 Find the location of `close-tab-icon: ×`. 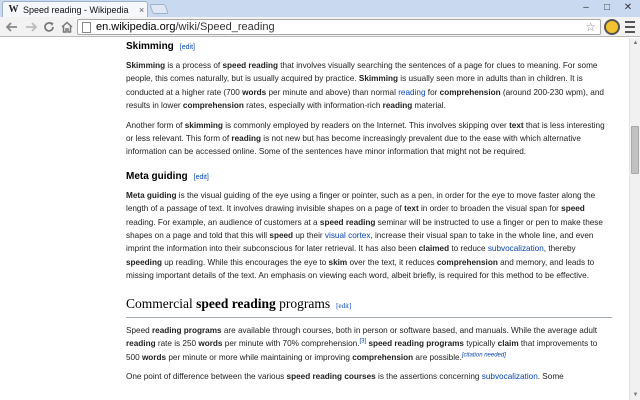

close-tab-icon: × is located at coordinates (141, 10).